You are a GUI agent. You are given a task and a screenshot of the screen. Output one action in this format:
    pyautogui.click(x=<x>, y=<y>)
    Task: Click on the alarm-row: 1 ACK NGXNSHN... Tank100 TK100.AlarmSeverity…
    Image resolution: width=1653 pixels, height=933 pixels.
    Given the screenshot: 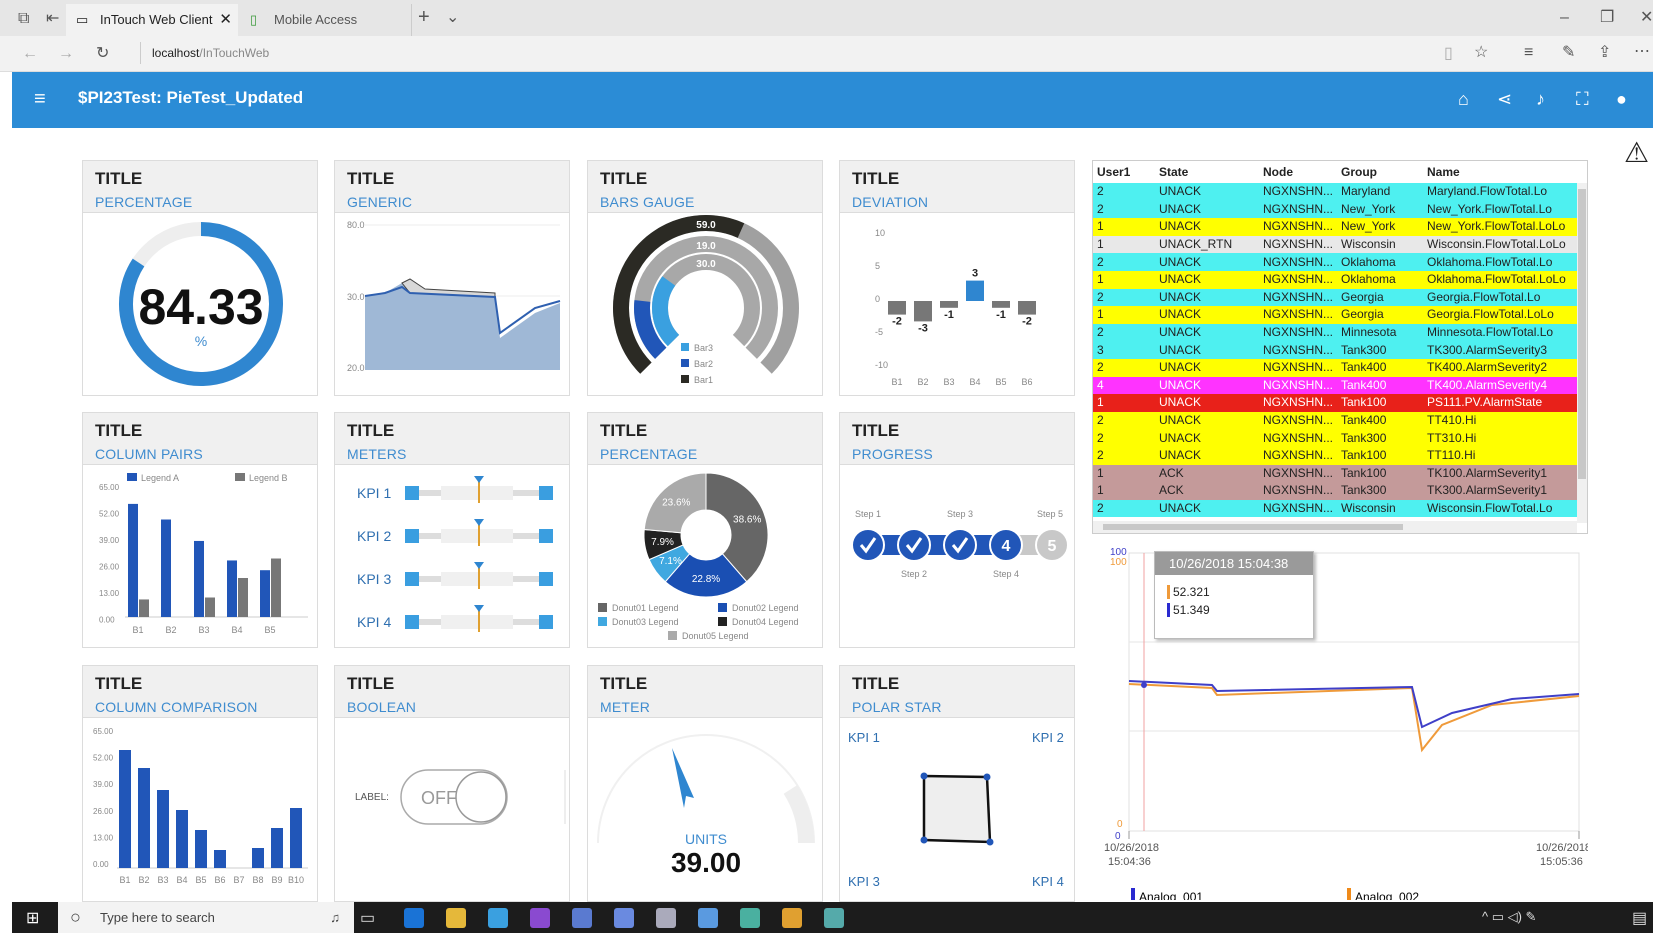 What is the action you would take?
    pyautogui.click(x=1335, y=473)
    